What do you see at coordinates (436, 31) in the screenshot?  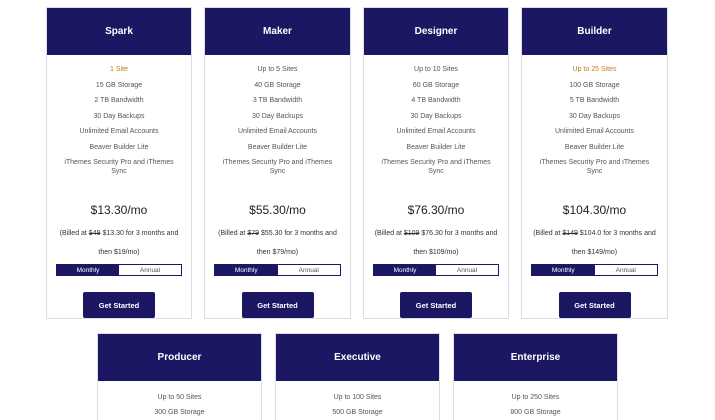 I see `plan-name: Designer` at bounding box center [436, 31].